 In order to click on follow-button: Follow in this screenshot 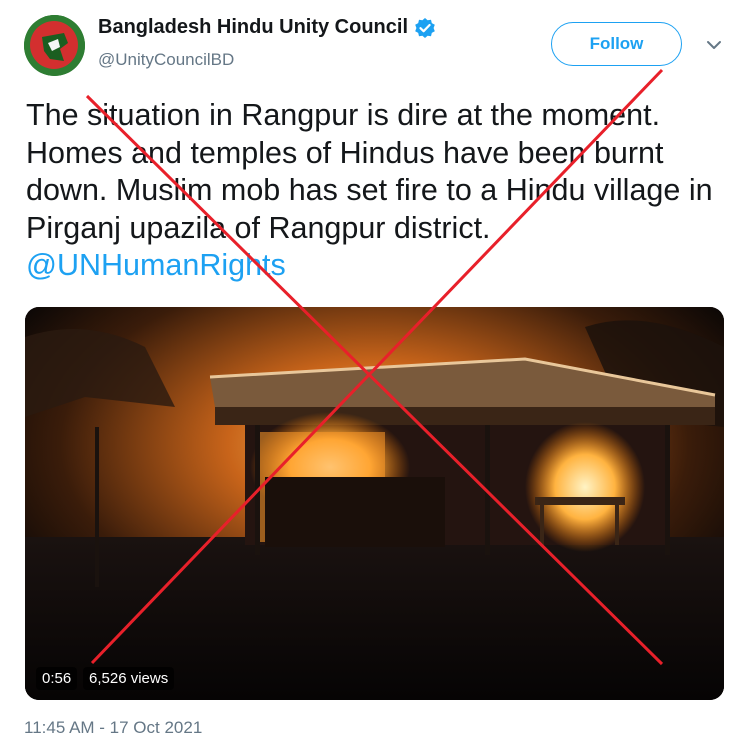, I will do `click(616, 44)`.